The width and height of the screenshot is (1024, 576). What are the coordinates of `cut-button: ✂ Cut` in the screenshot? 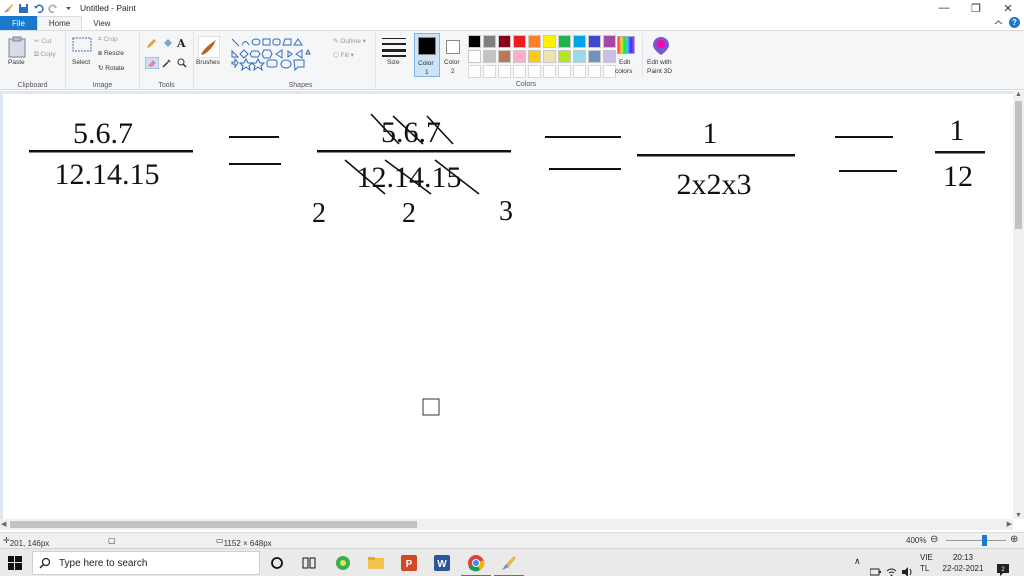 It's located at (42, 41).